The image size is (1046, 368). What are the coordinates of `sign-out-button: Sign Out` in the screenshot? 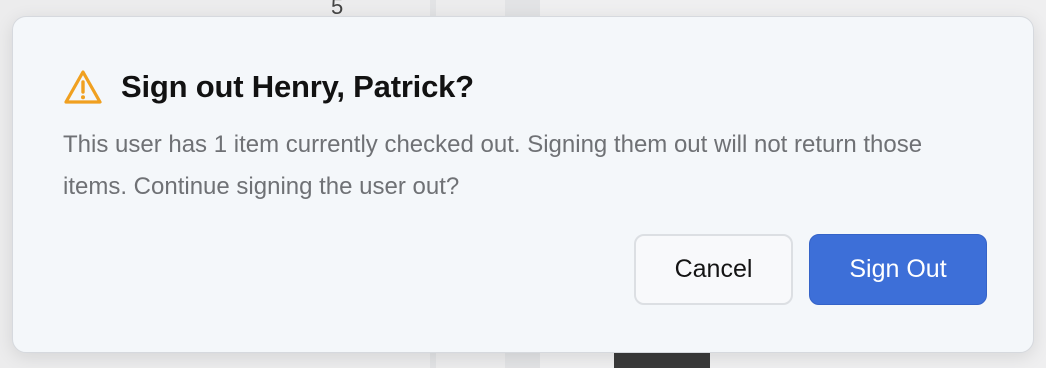 It's located at (898, 269).